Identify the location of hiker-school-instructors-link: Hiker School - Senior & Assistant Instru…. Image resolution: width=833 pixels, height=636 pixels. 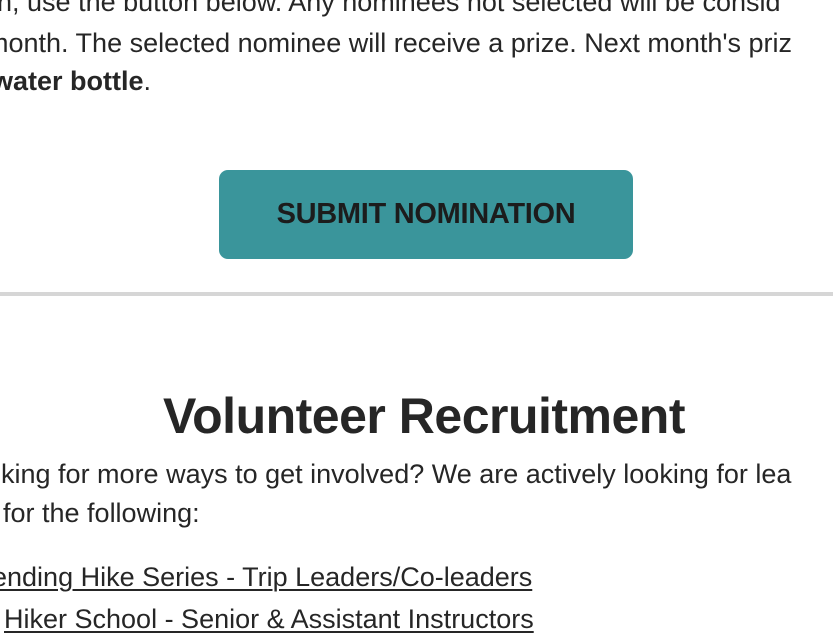
(269, 618).